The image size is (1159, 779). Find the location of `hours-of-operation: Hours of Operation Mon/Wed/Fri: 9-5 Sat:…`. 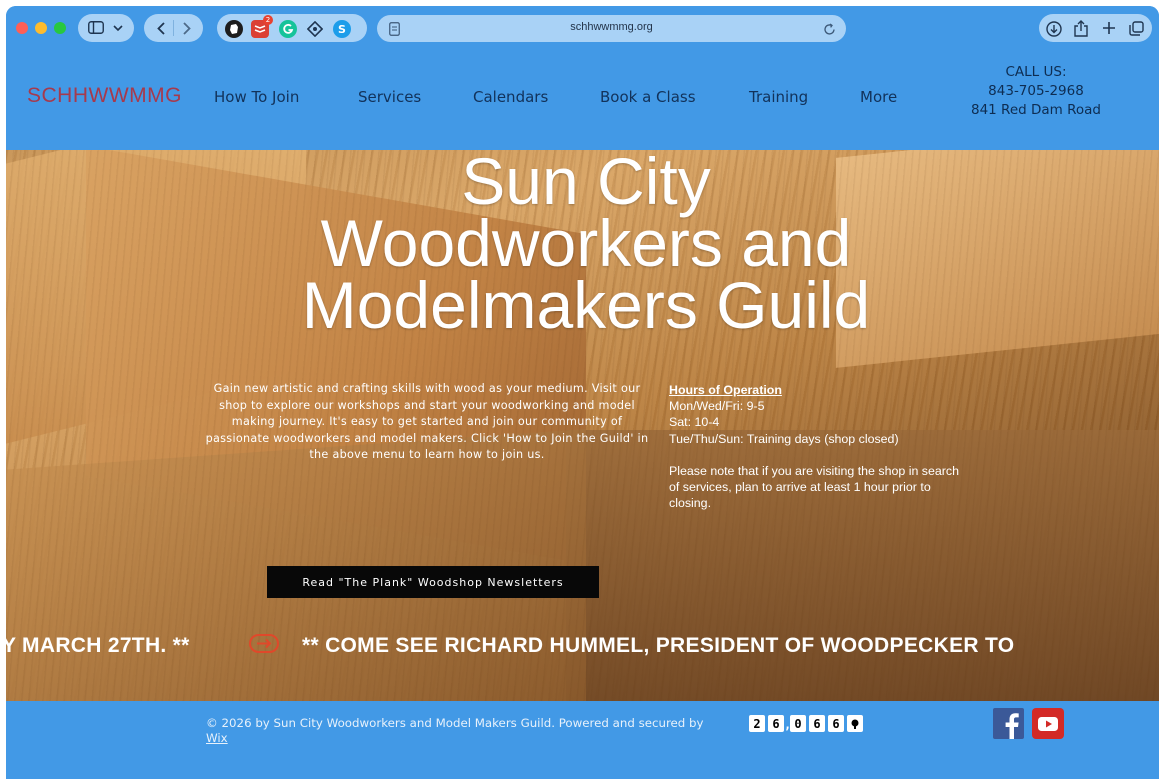

hours-of-operation: Hours of Operation Mon/Wed/Fri: 9-5 Sat:… is located at coordinates (819, 446).